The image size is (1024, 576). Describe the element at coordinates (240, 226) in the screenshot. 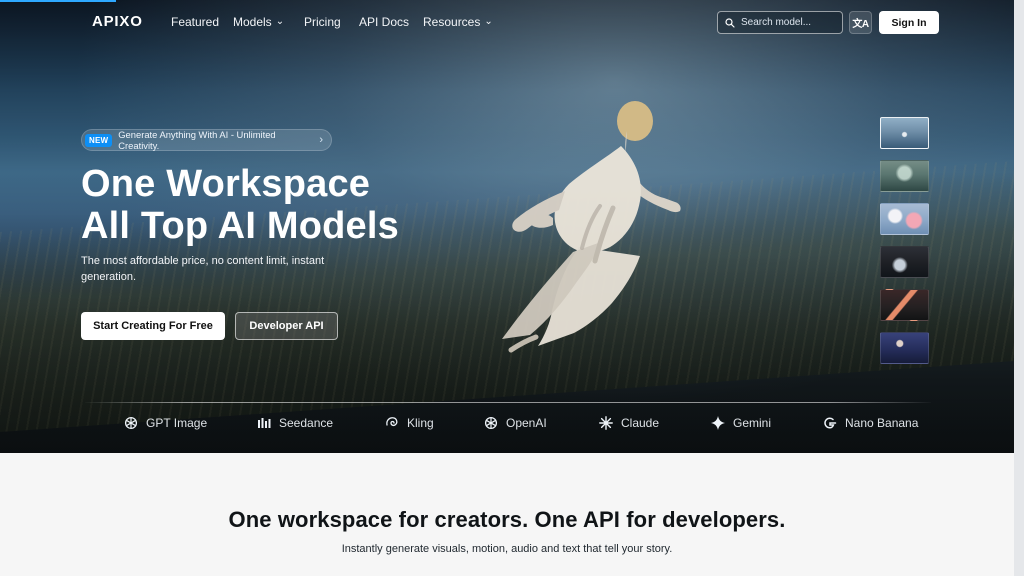

I see `hero-title-line-2: All Top AI Models` at that location.